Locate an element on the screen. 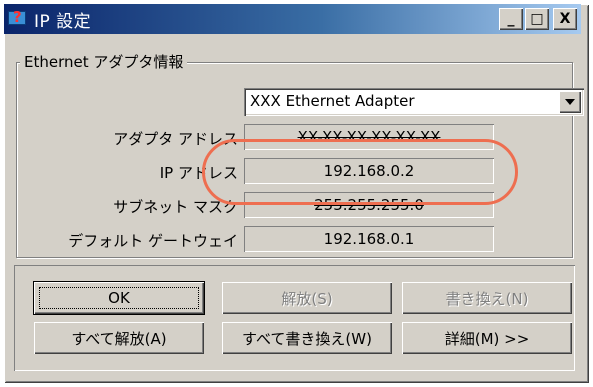 Image resolution: width=593 pixels, height=387 pixels. renew-button: 書き換え(N) is located at coordinates (487, 298).